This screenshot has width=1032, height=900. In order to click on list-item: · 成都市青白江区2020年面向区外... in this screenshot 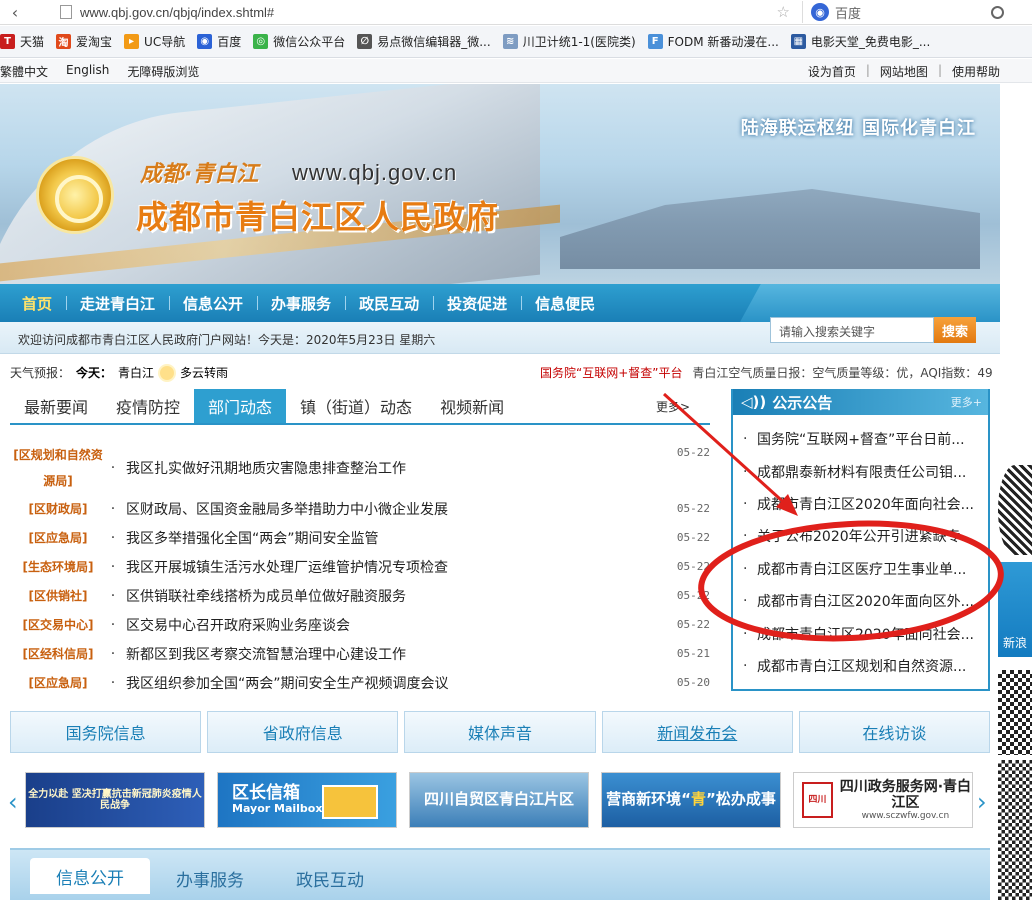, I will do `click(862, 601)`.